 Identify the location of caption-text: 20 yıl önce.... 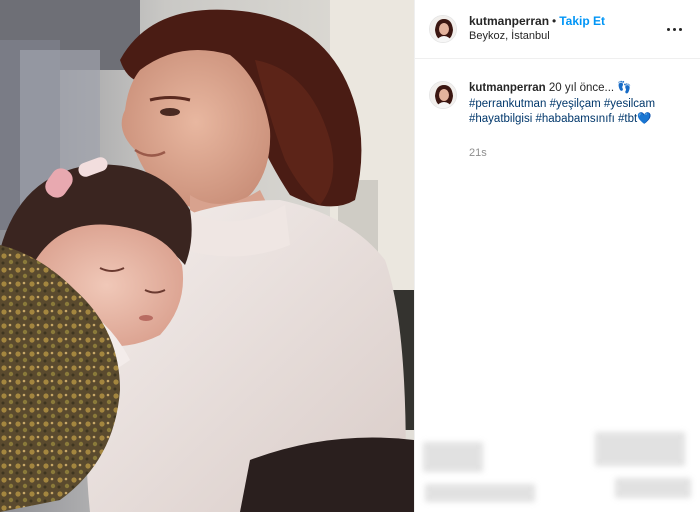
(583, 88).